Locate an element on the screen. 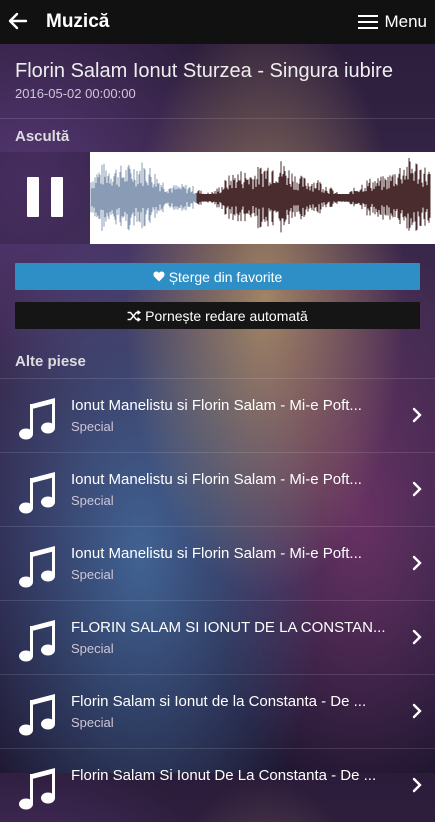 The height and width of the screenshot is (822, 435). listen-heading: Ascultă is located at coordinates (42, 136).